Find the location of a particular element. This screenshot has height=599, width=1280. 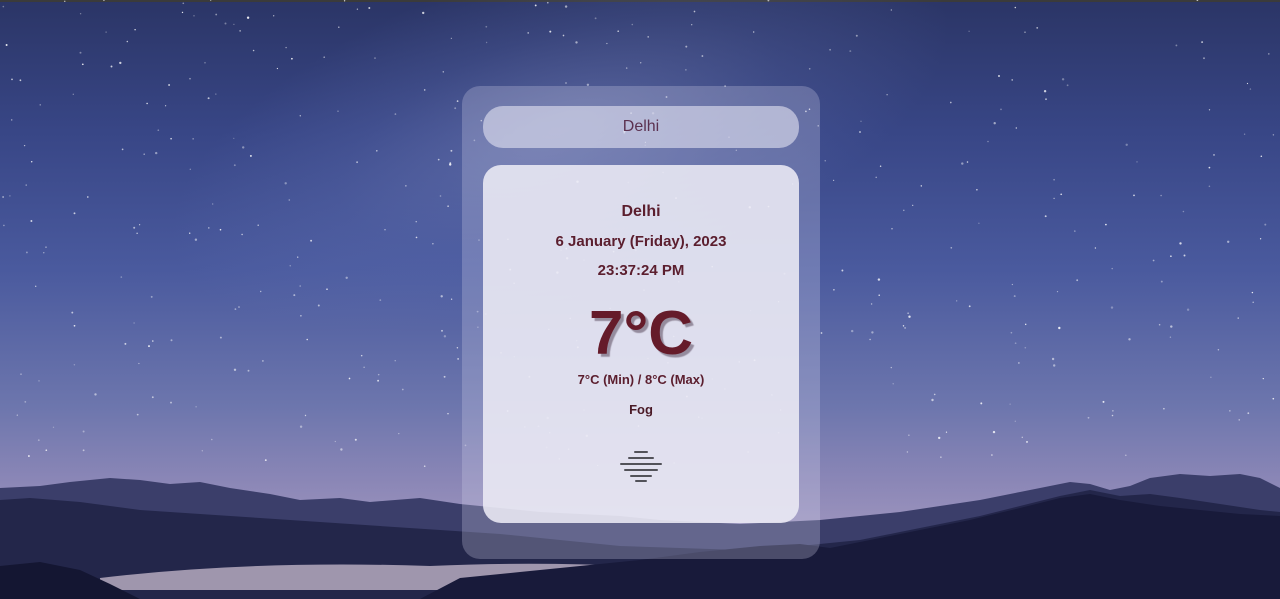

fog-icon is located at coordinates (641, 466).